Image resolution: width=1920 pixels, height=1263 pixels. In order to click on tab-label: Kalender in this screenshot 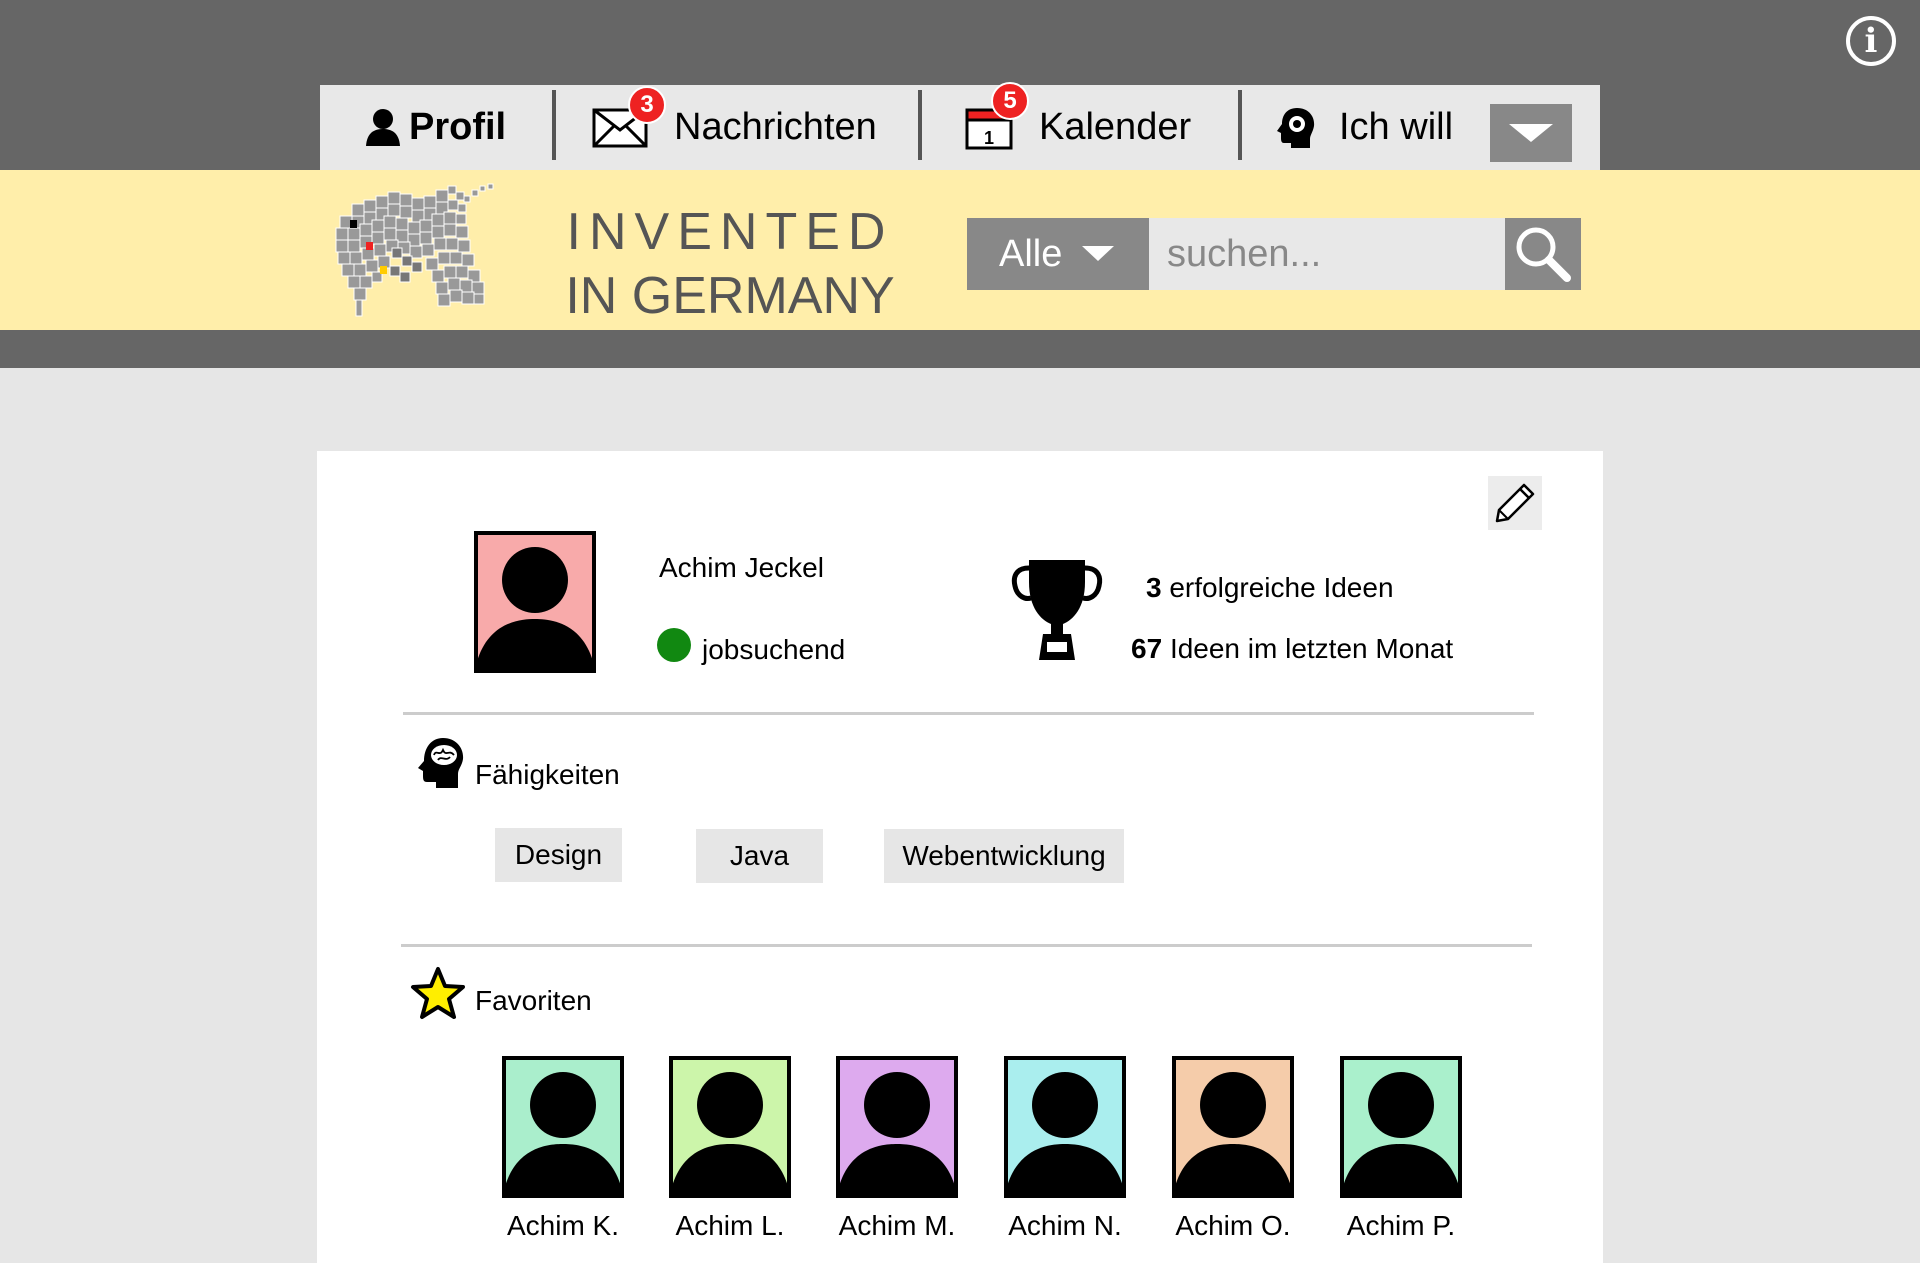, I will do `click(1115, 127)`.